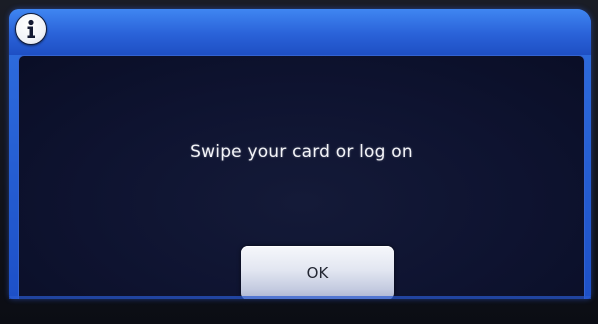  I want to click on dialog-titlebar, so click(300, 32).